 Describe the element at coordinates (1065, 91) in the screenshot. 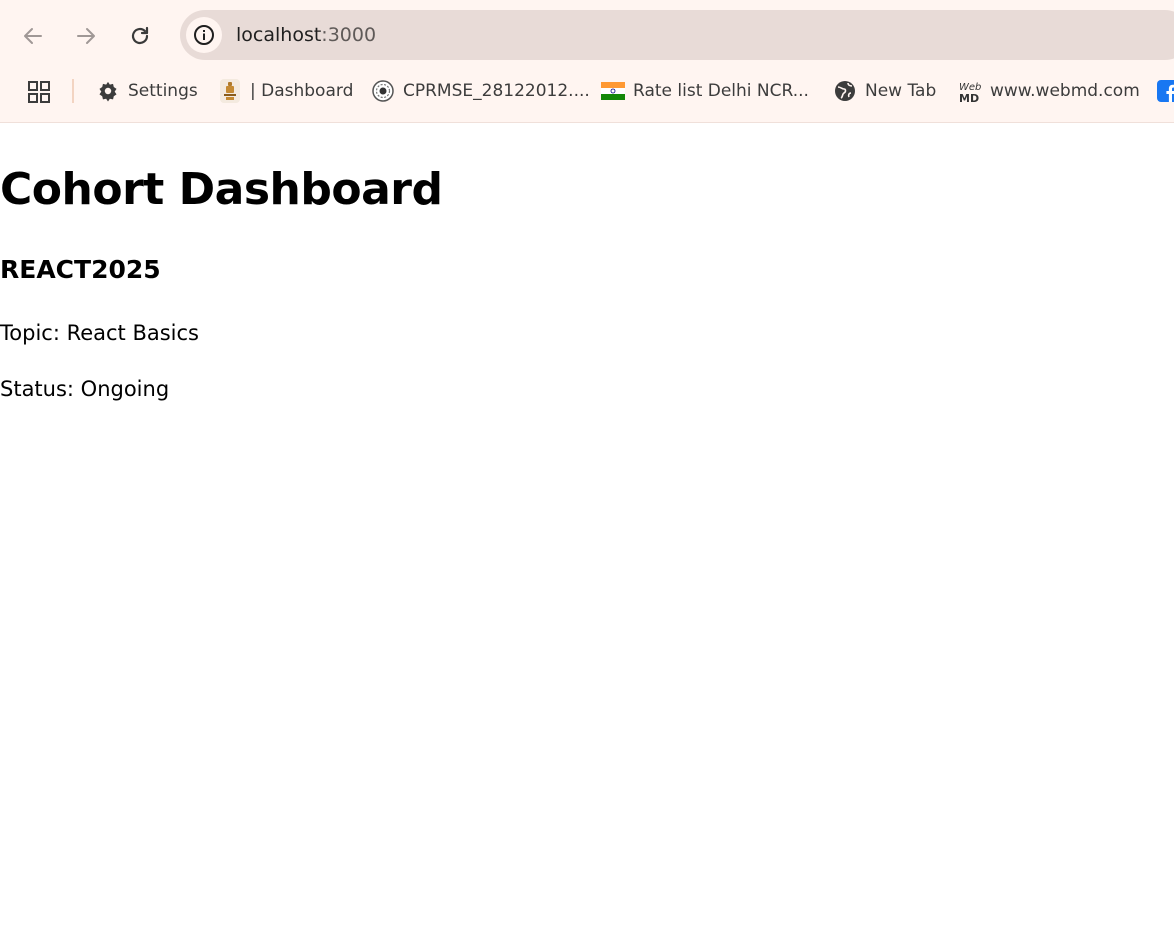

I see `bookmark-label: www.webmd.com` at that location.